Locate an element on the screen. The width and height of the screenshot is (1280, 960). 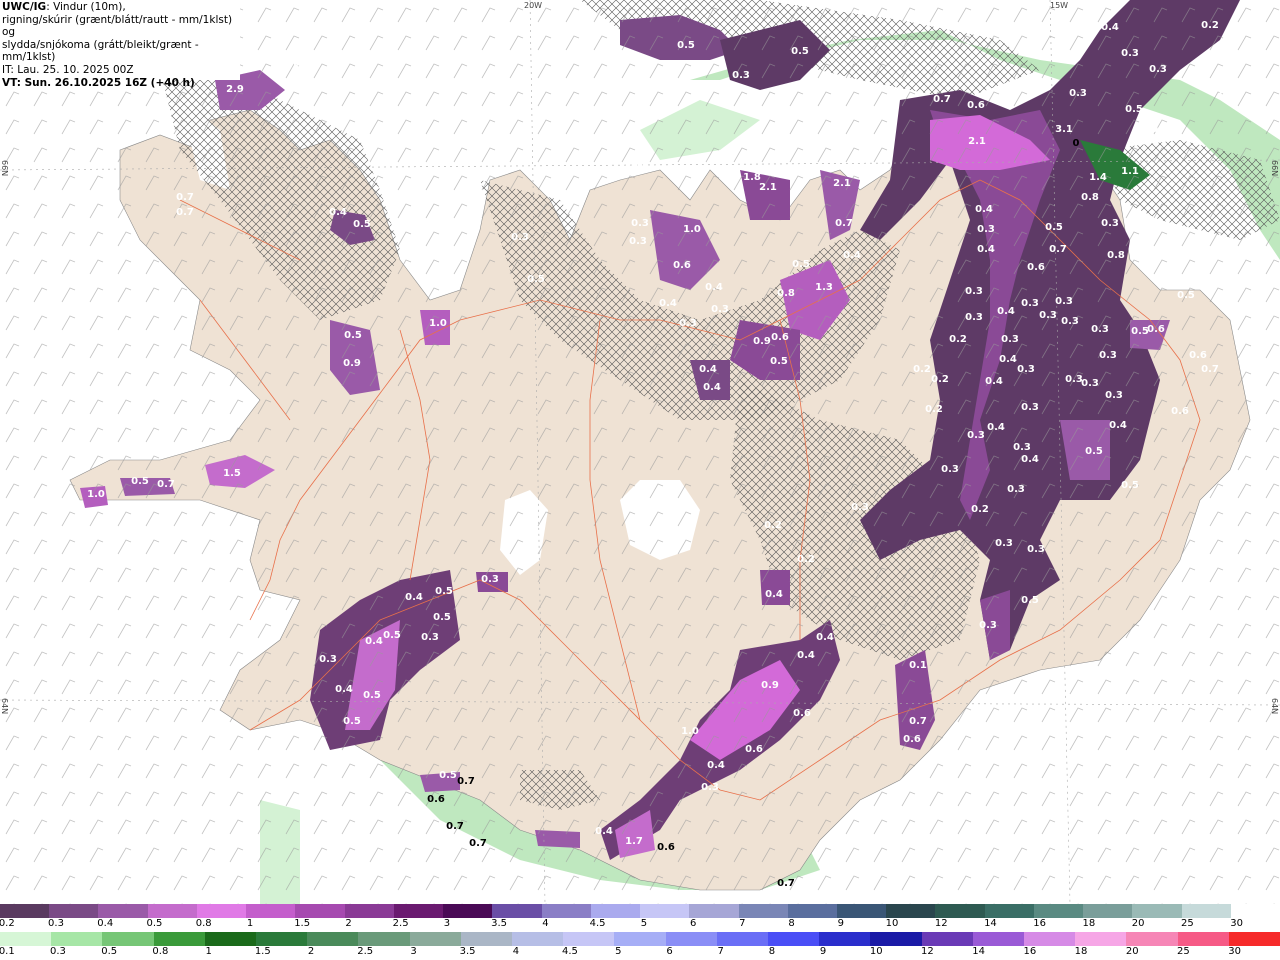
rain-value-label: 0.7 is located at coordinates (478, 843).